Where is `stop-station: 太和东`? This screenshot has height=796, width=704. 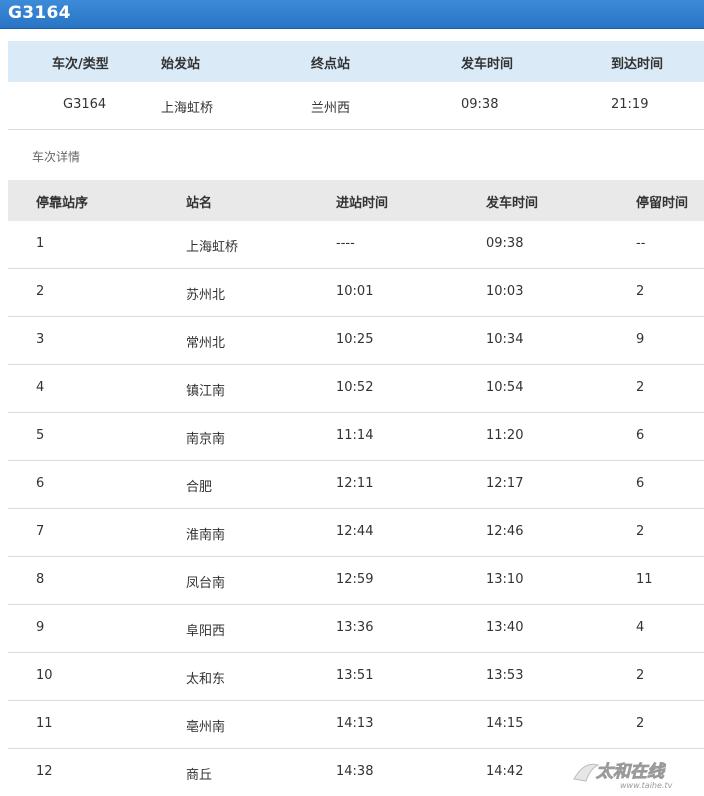
stop-station: 太和东 is located at coordinates (206, 679).